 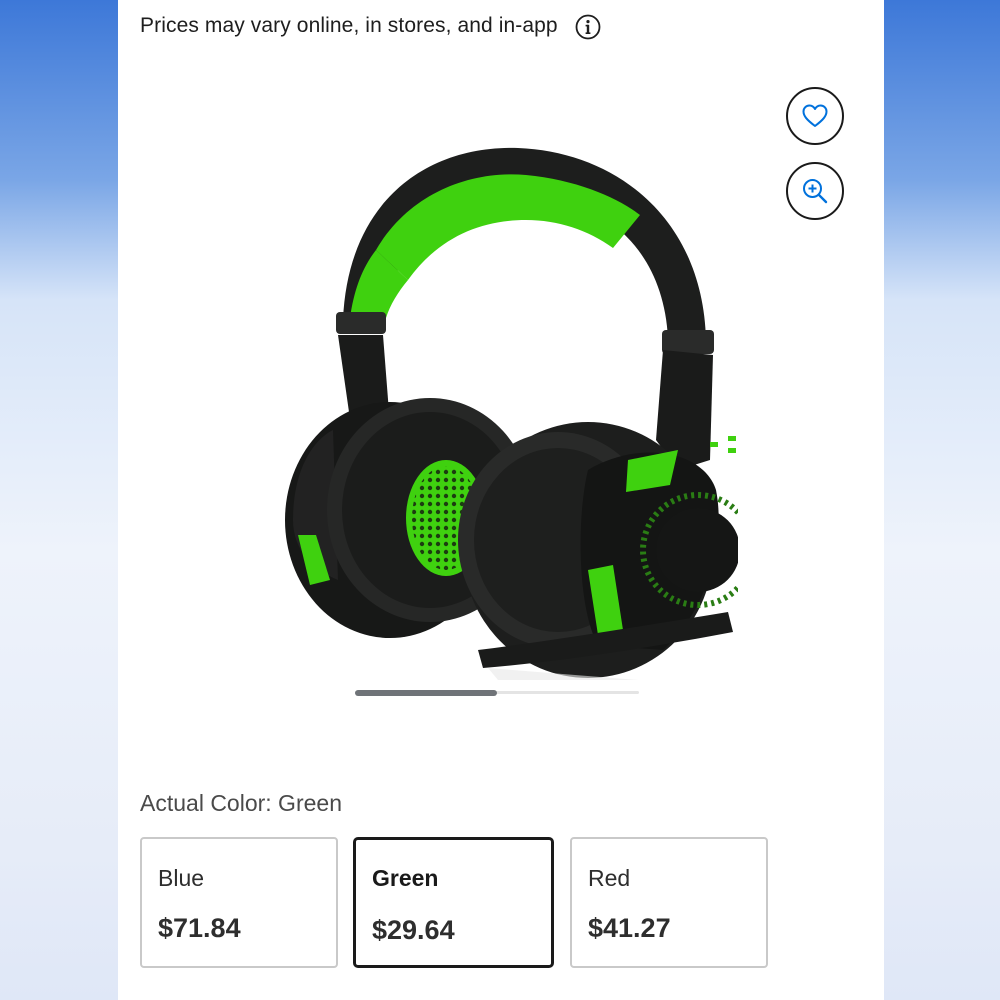 I want to click on color-option-price: $71.84, so click(x=199, y=928).